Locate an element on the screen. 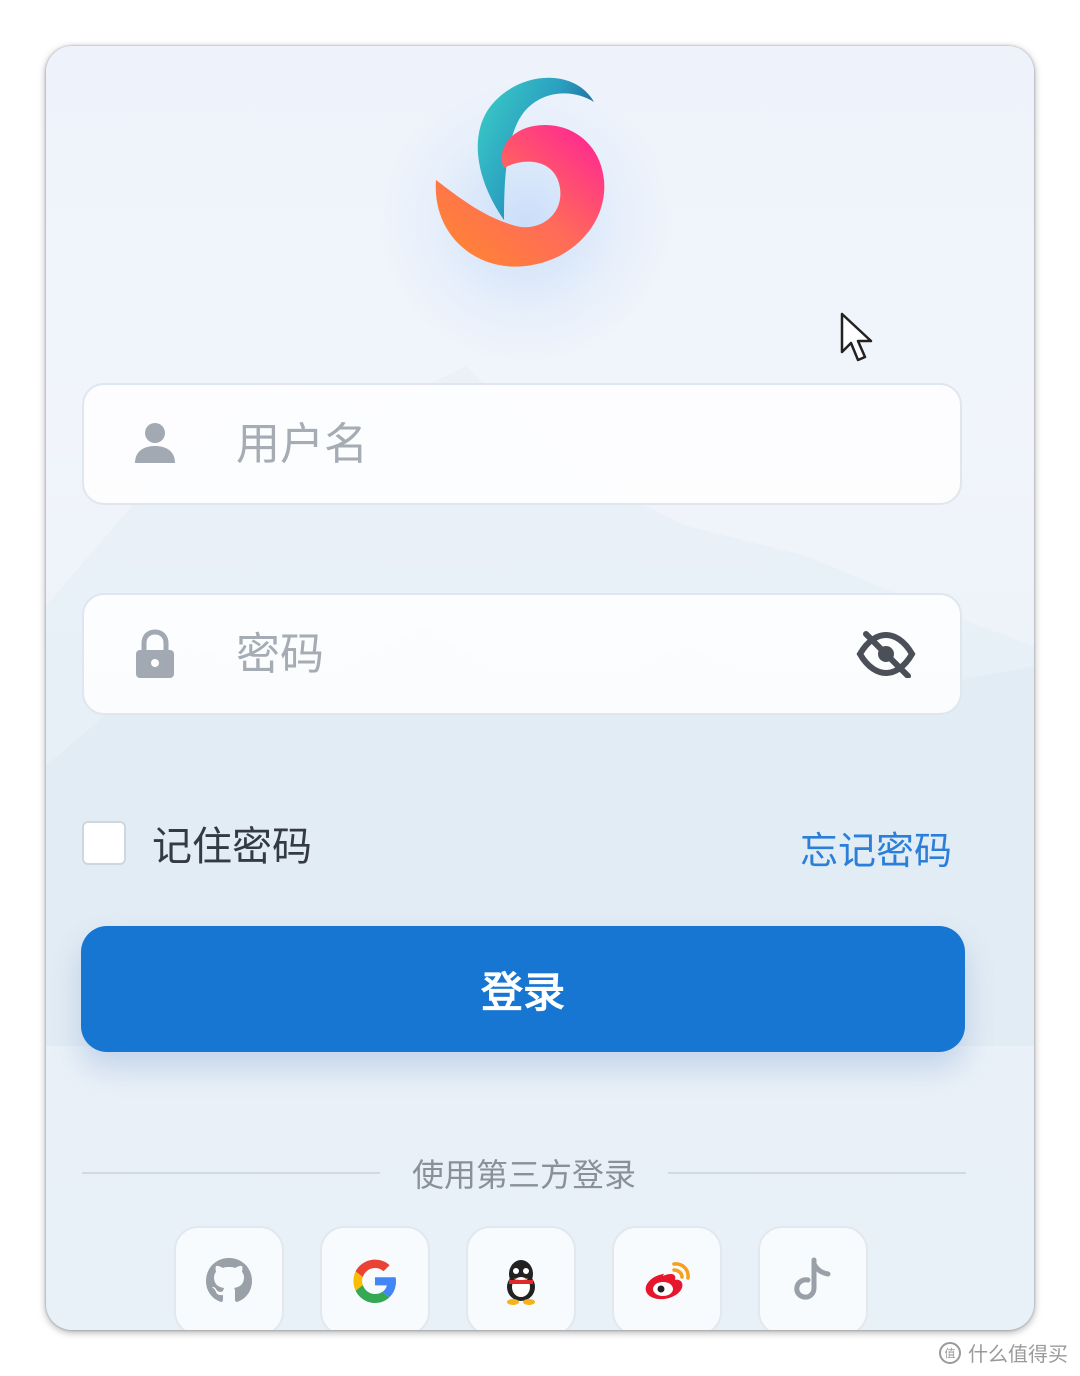 This screenshot has height=1376, width=1080. google-login-button is located at coordinates (375, 1278).